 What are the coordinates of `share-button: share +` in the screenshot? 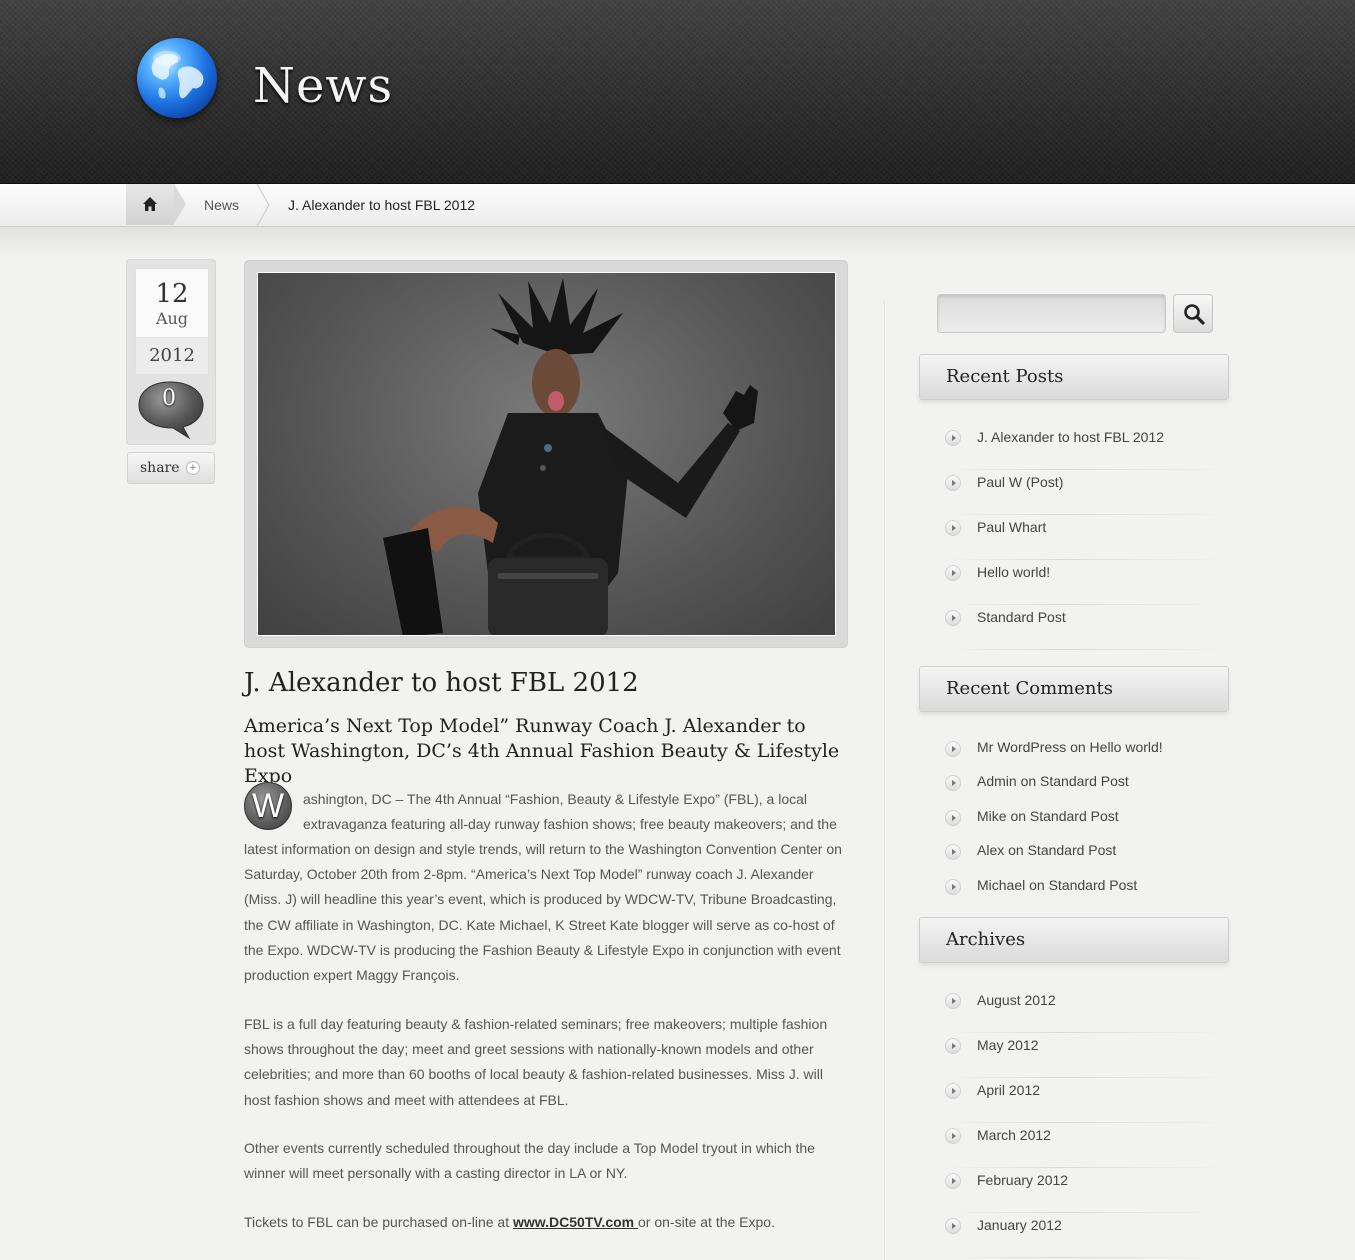 It's located at (171, 468).